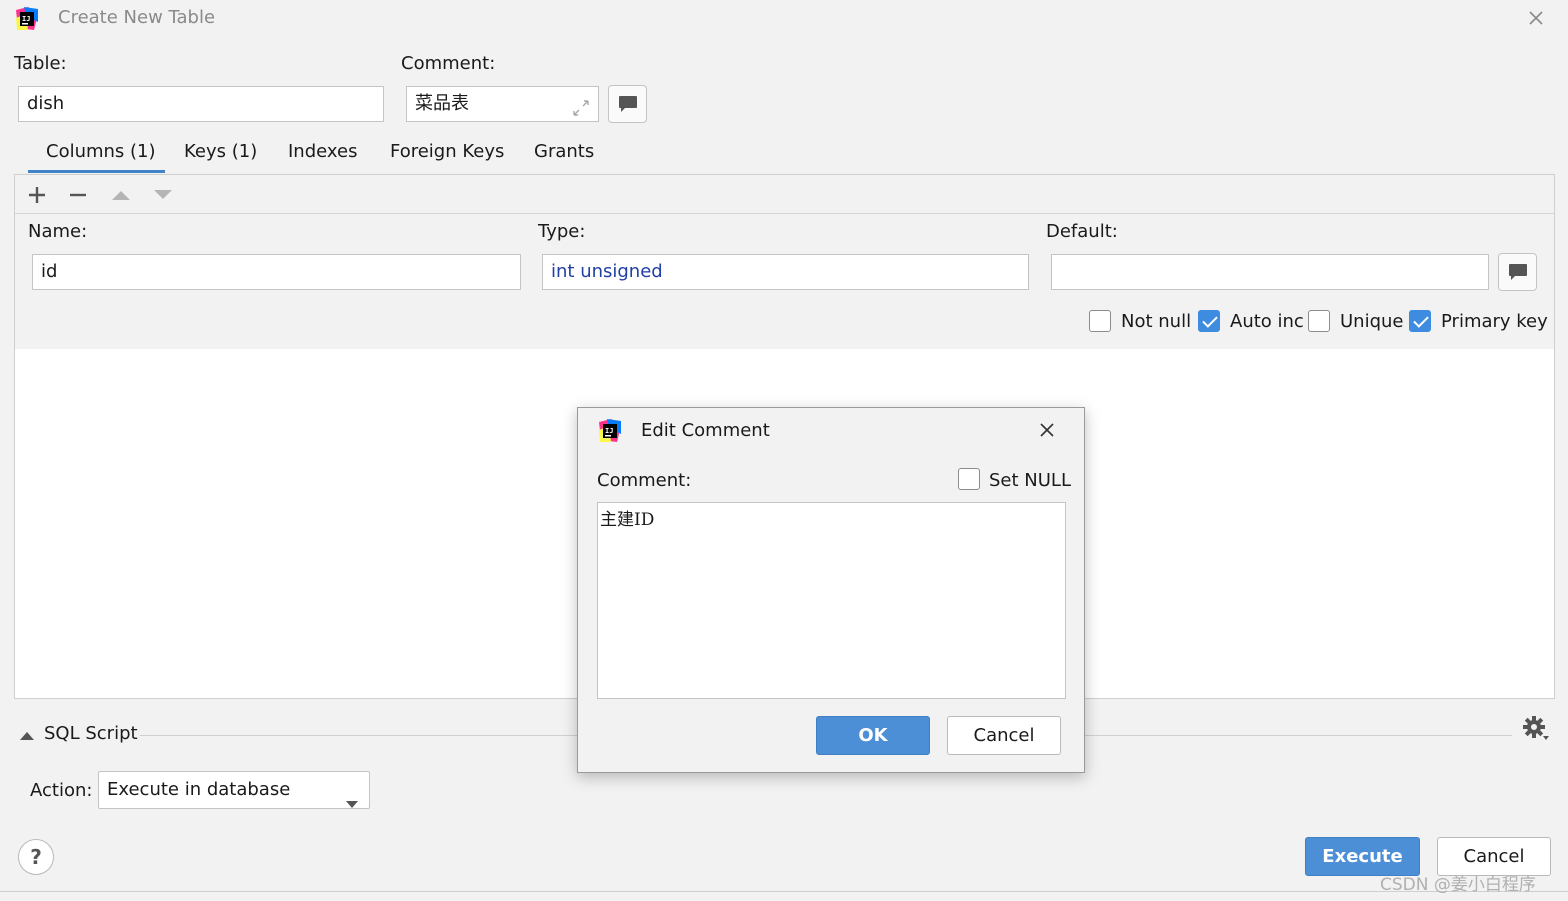 This screenshot has height=901, width=1568. Describe the element at coordinates (784, 194) in the screenshot. I see `columns-toolbar` at that location.